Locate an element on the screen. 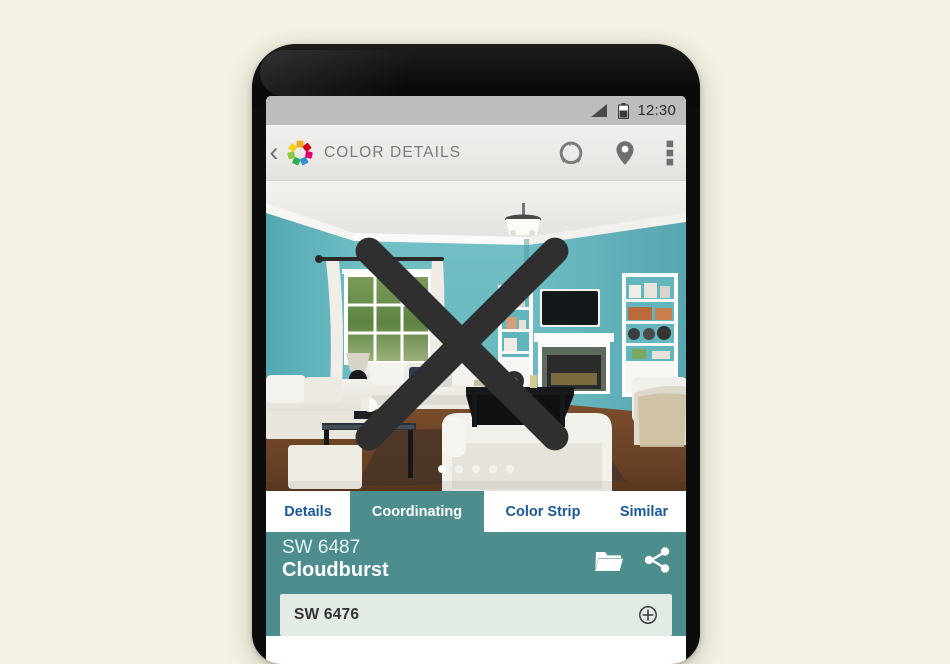 The image size is (950, 664). coordinating-color-row: SW 6476 is located at coordinates (476, 615).